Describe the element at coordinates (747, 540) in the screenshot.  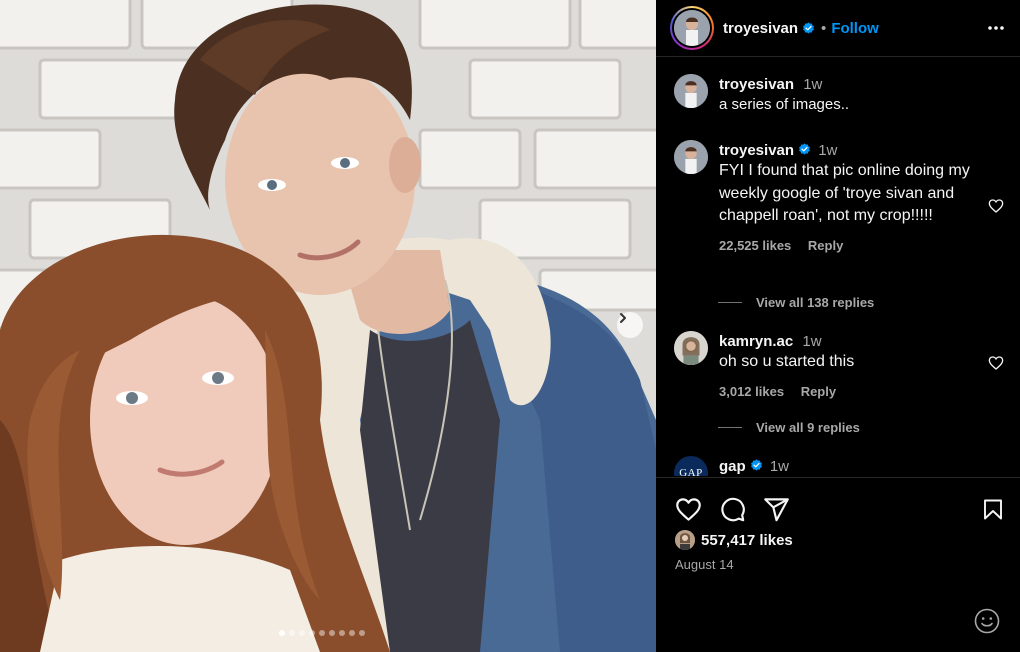
I see `likes-count: 557,417 likes` at that location.